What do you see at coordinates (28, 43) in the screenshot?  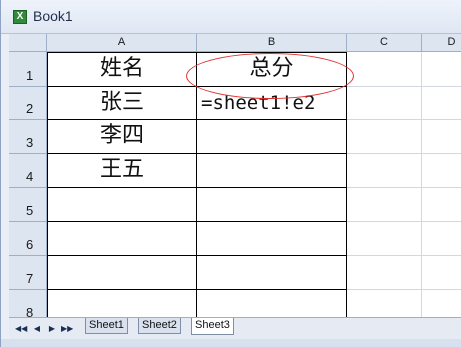 I see `select-all-corner` at bounding box center [28, 43].